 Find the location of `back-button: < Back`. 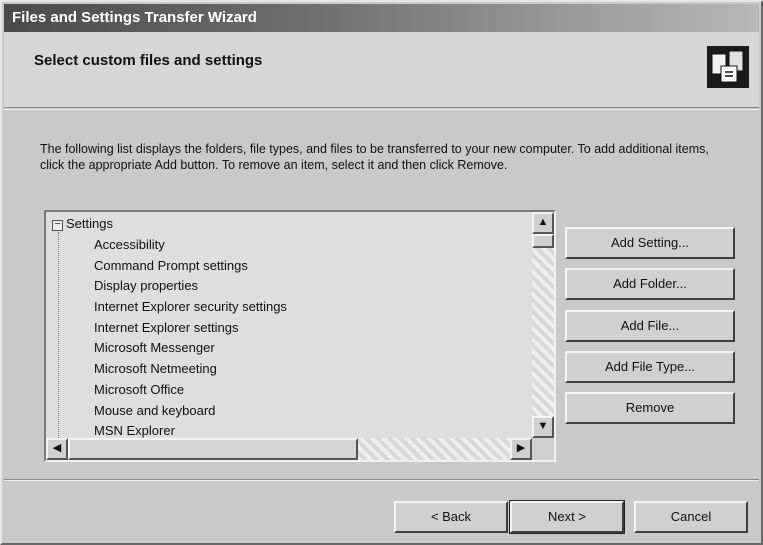

back-button: < Back is located at coordinates (451, 517).